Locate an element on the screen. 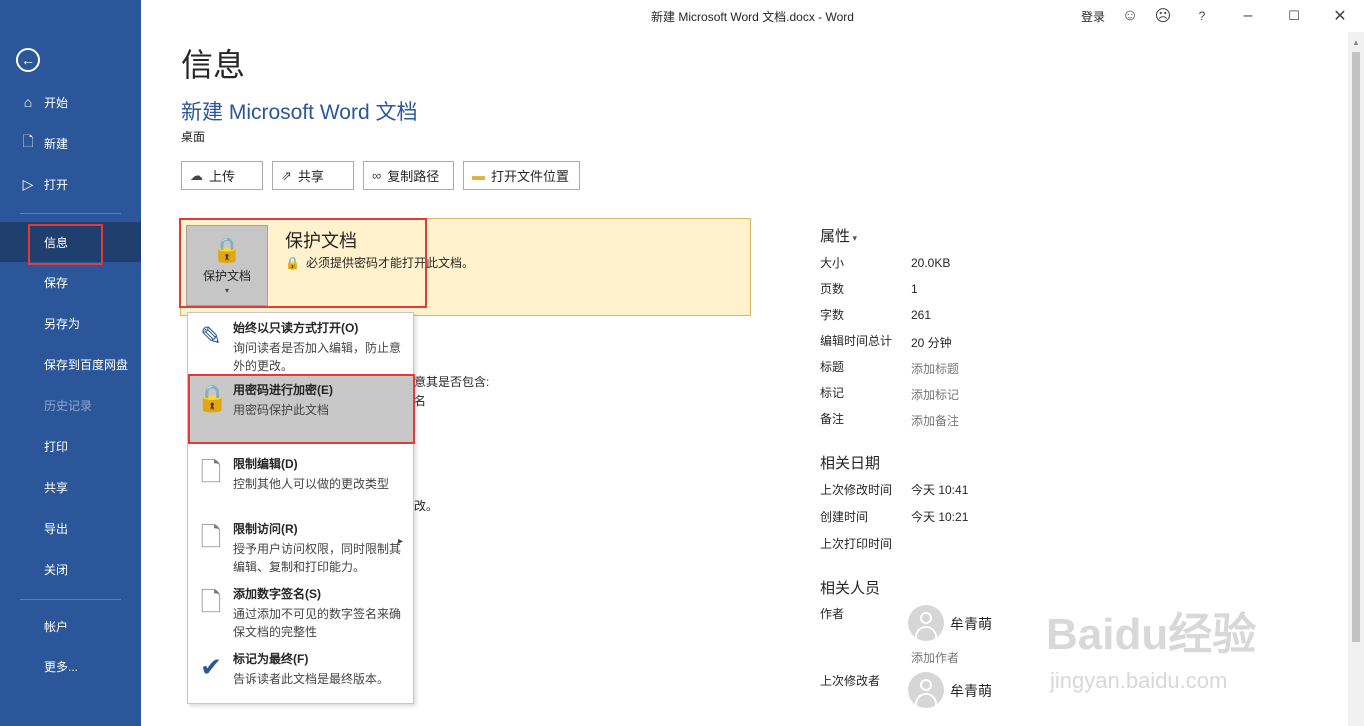 The width and height of the screenshot is (1364, 726). menu-item-title: 限制编辑(D) is located at coordinates (265, 464).